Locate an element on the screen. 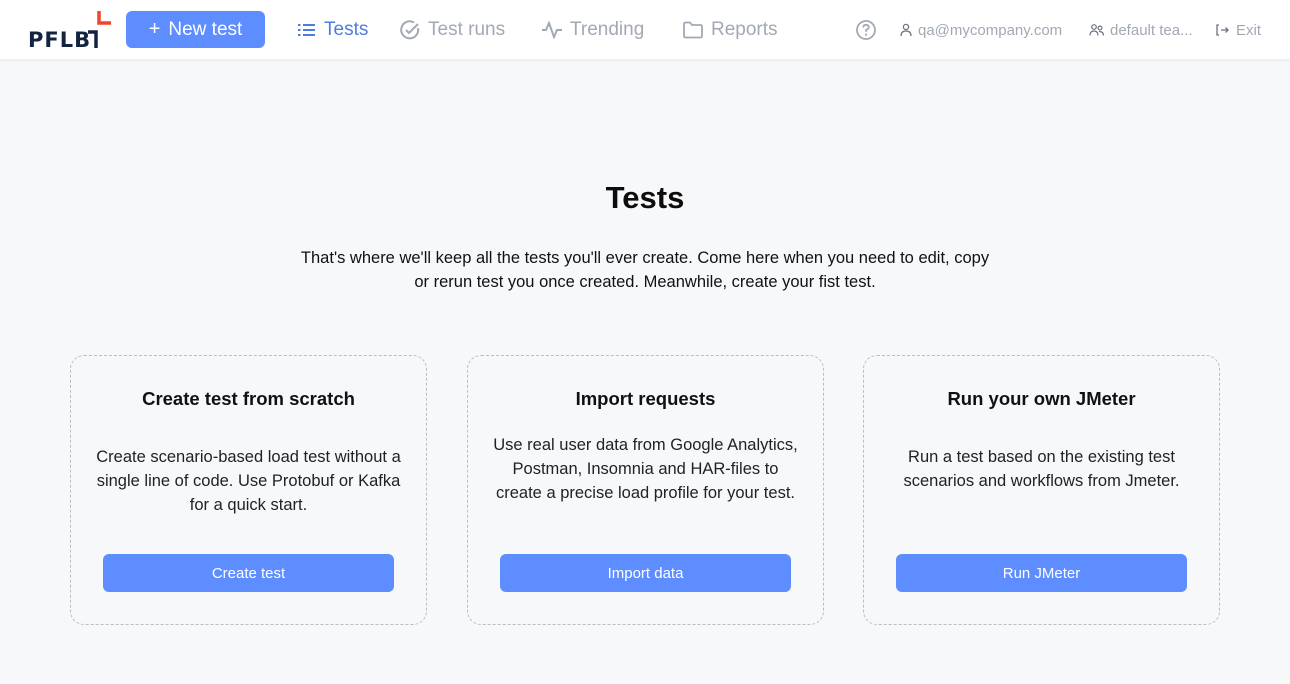 The image size is (1290, 684). new-test-label: New test is located at coordinates (205, 29).